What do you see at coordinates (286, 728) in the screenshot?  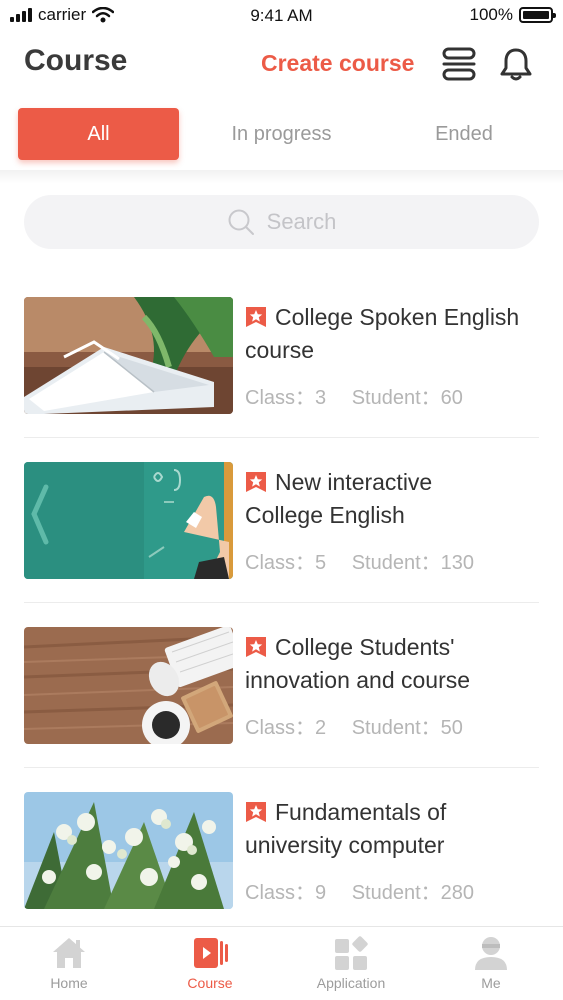 I see `class-count: Class：2` at bounding box center [286, 728].